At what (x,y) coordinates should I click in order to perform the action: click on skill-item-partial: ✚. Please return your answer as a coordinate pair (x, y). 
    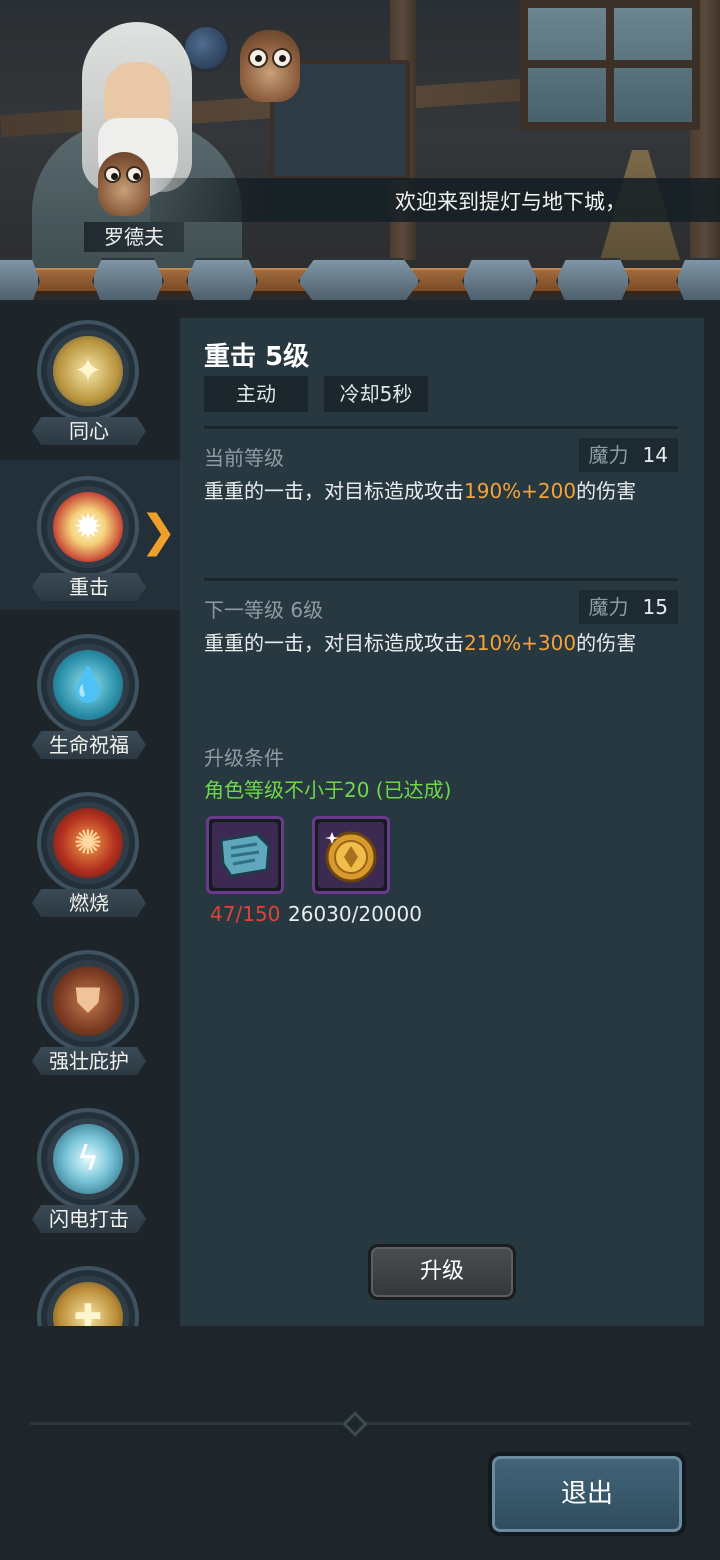
    Looking at the image, I should click on (90, 1288).